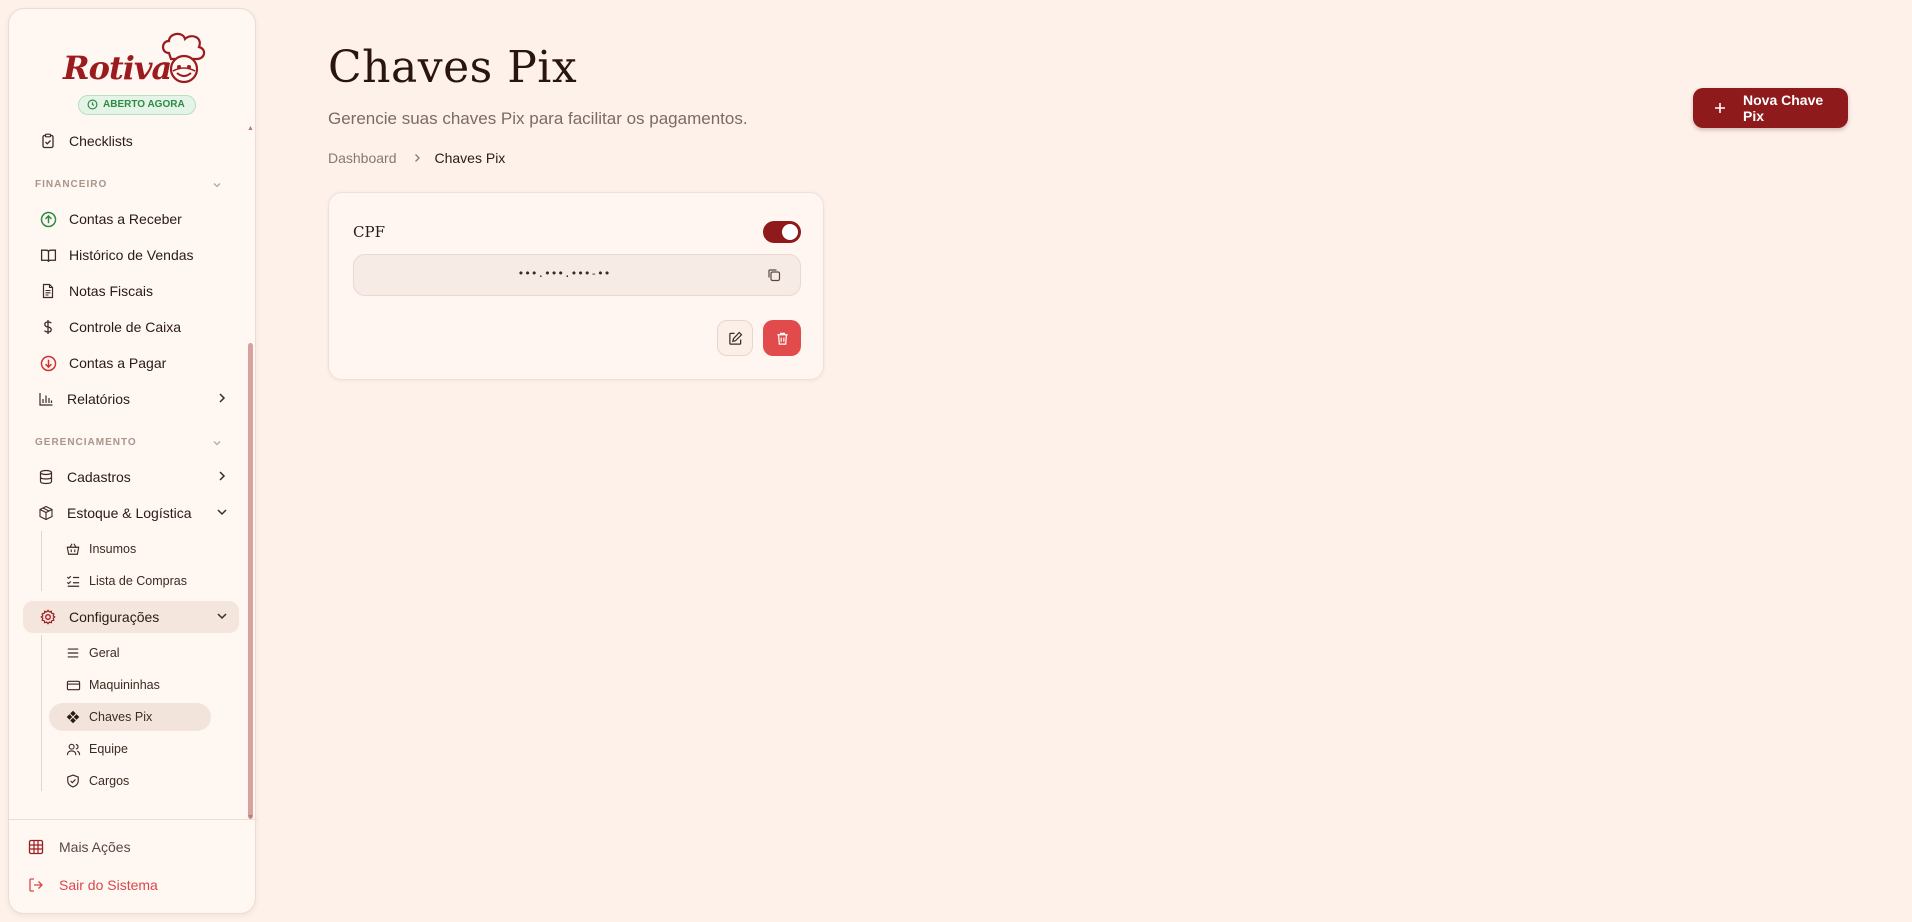 Image resolution: width=1912 pixels, height=922 pixels. What do you see at coordinates (118, 363) in the screenshot?
I see `sidebar-item-label: Contas a Pagar` at bounding box center [118, 363].